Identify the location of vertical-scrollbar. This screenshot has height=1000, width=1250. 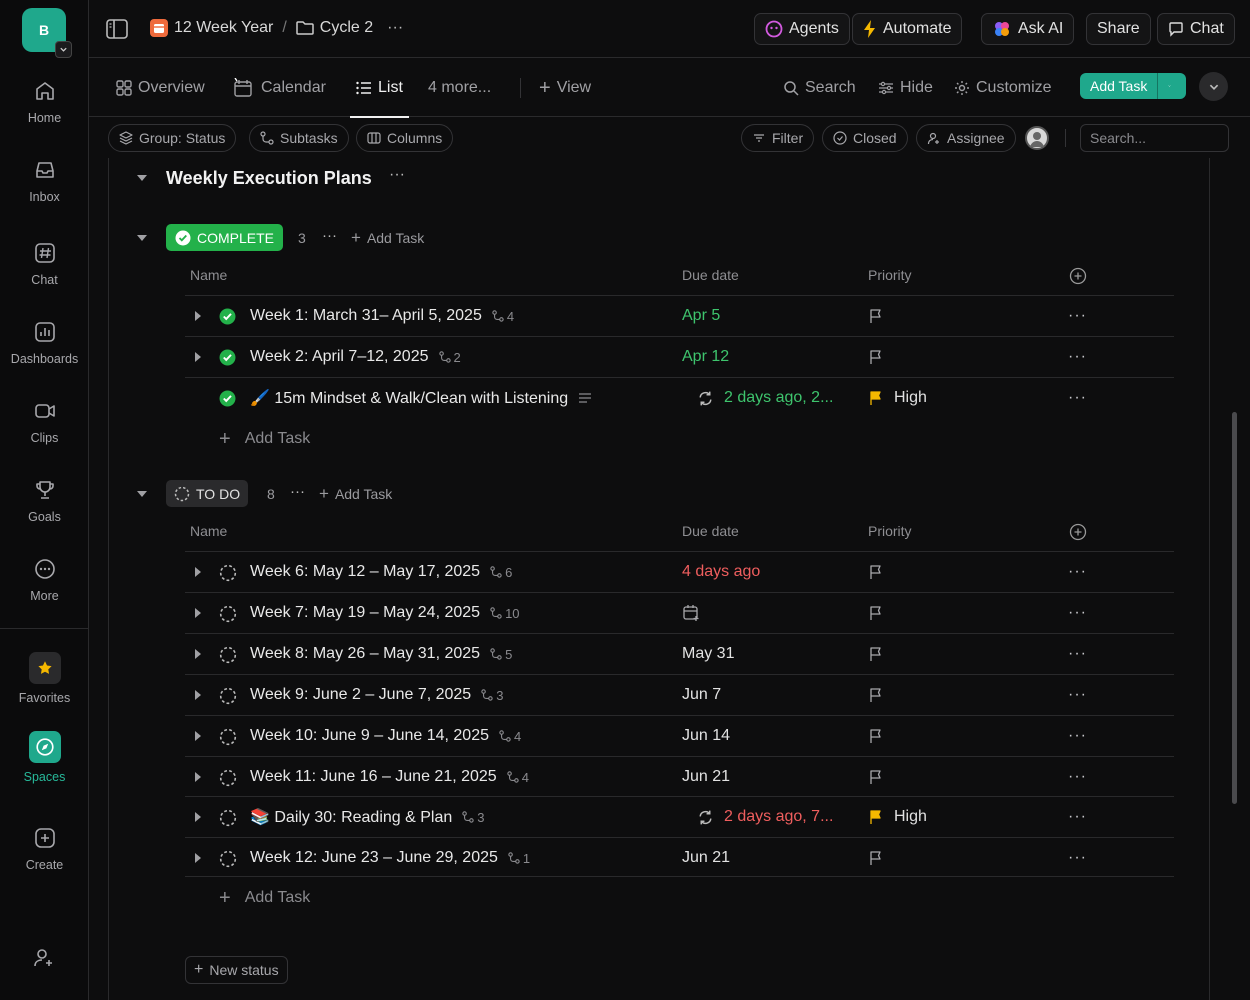
(1234, 608).